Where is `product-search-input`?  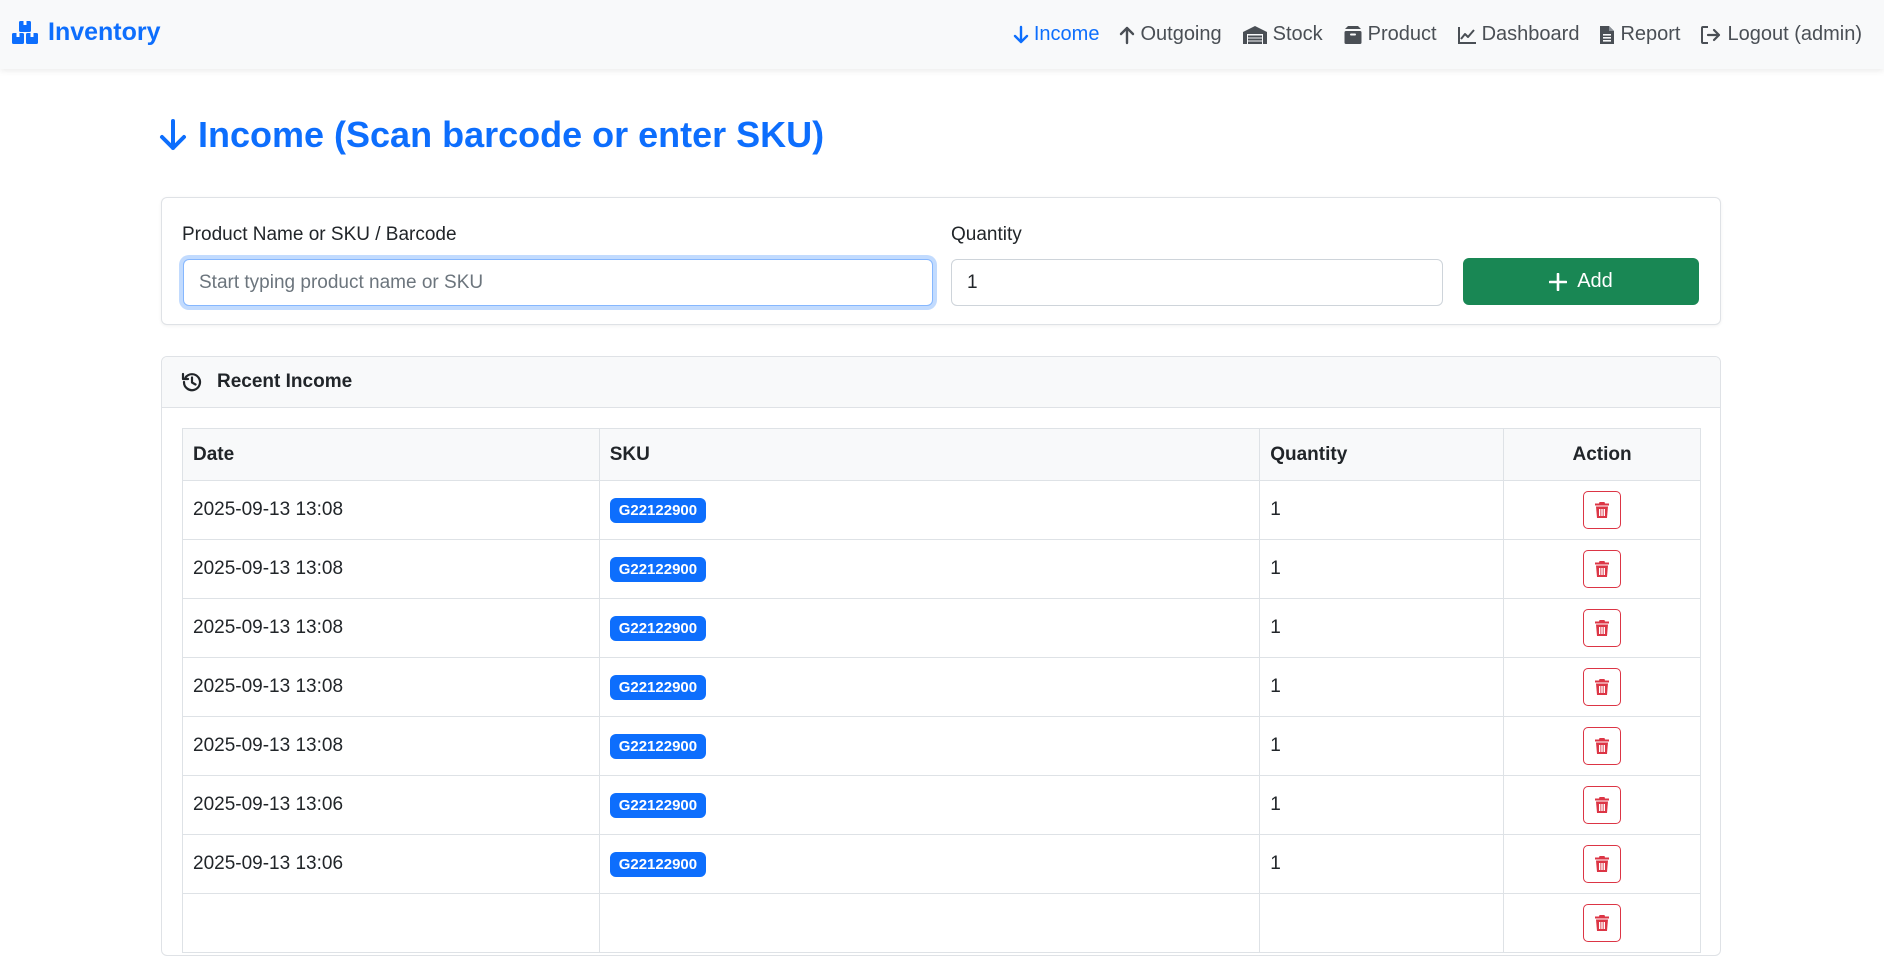 product-search-input is located at coordinates (558, 282).